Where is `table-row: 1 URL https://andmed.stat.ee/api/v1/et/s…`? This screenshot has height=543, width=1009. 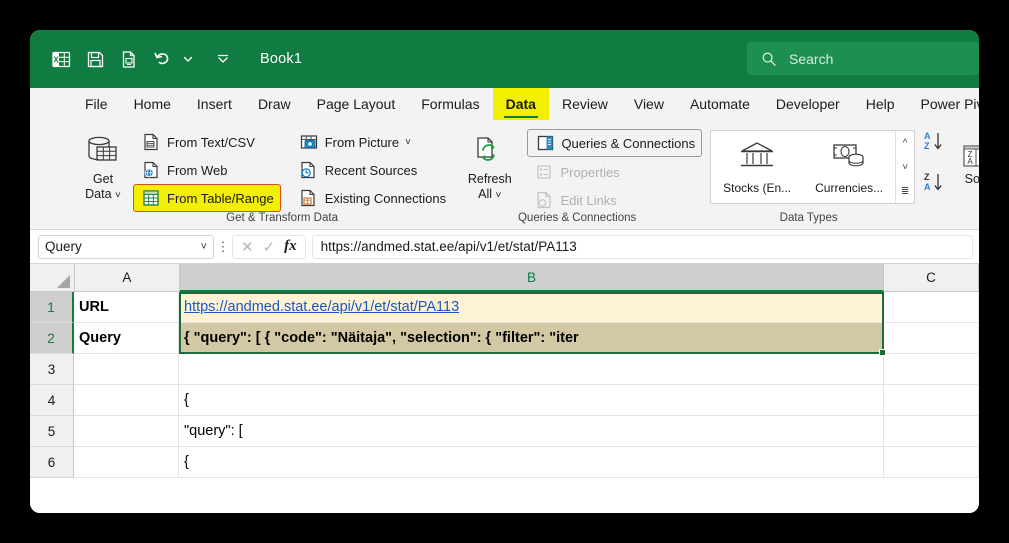
table-row: 1 URL https://andmed.stat.ee/api/v1/et/s… is located at coordinates (504, 307).